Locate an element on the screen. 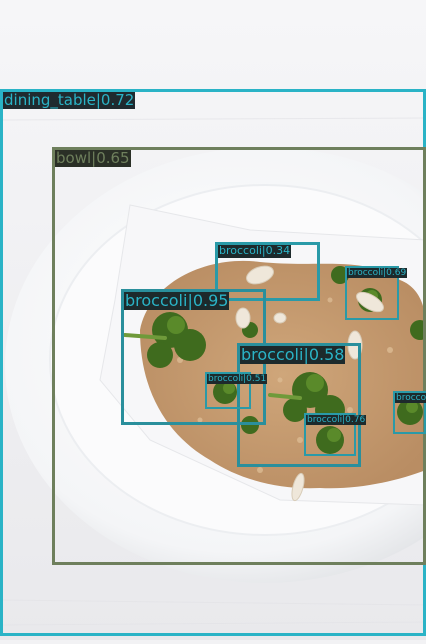 The width and height of the screenshot is (426, 644). detection-box-broccoli-069: broccoli|0.69 is located at coordinates (376, 293).